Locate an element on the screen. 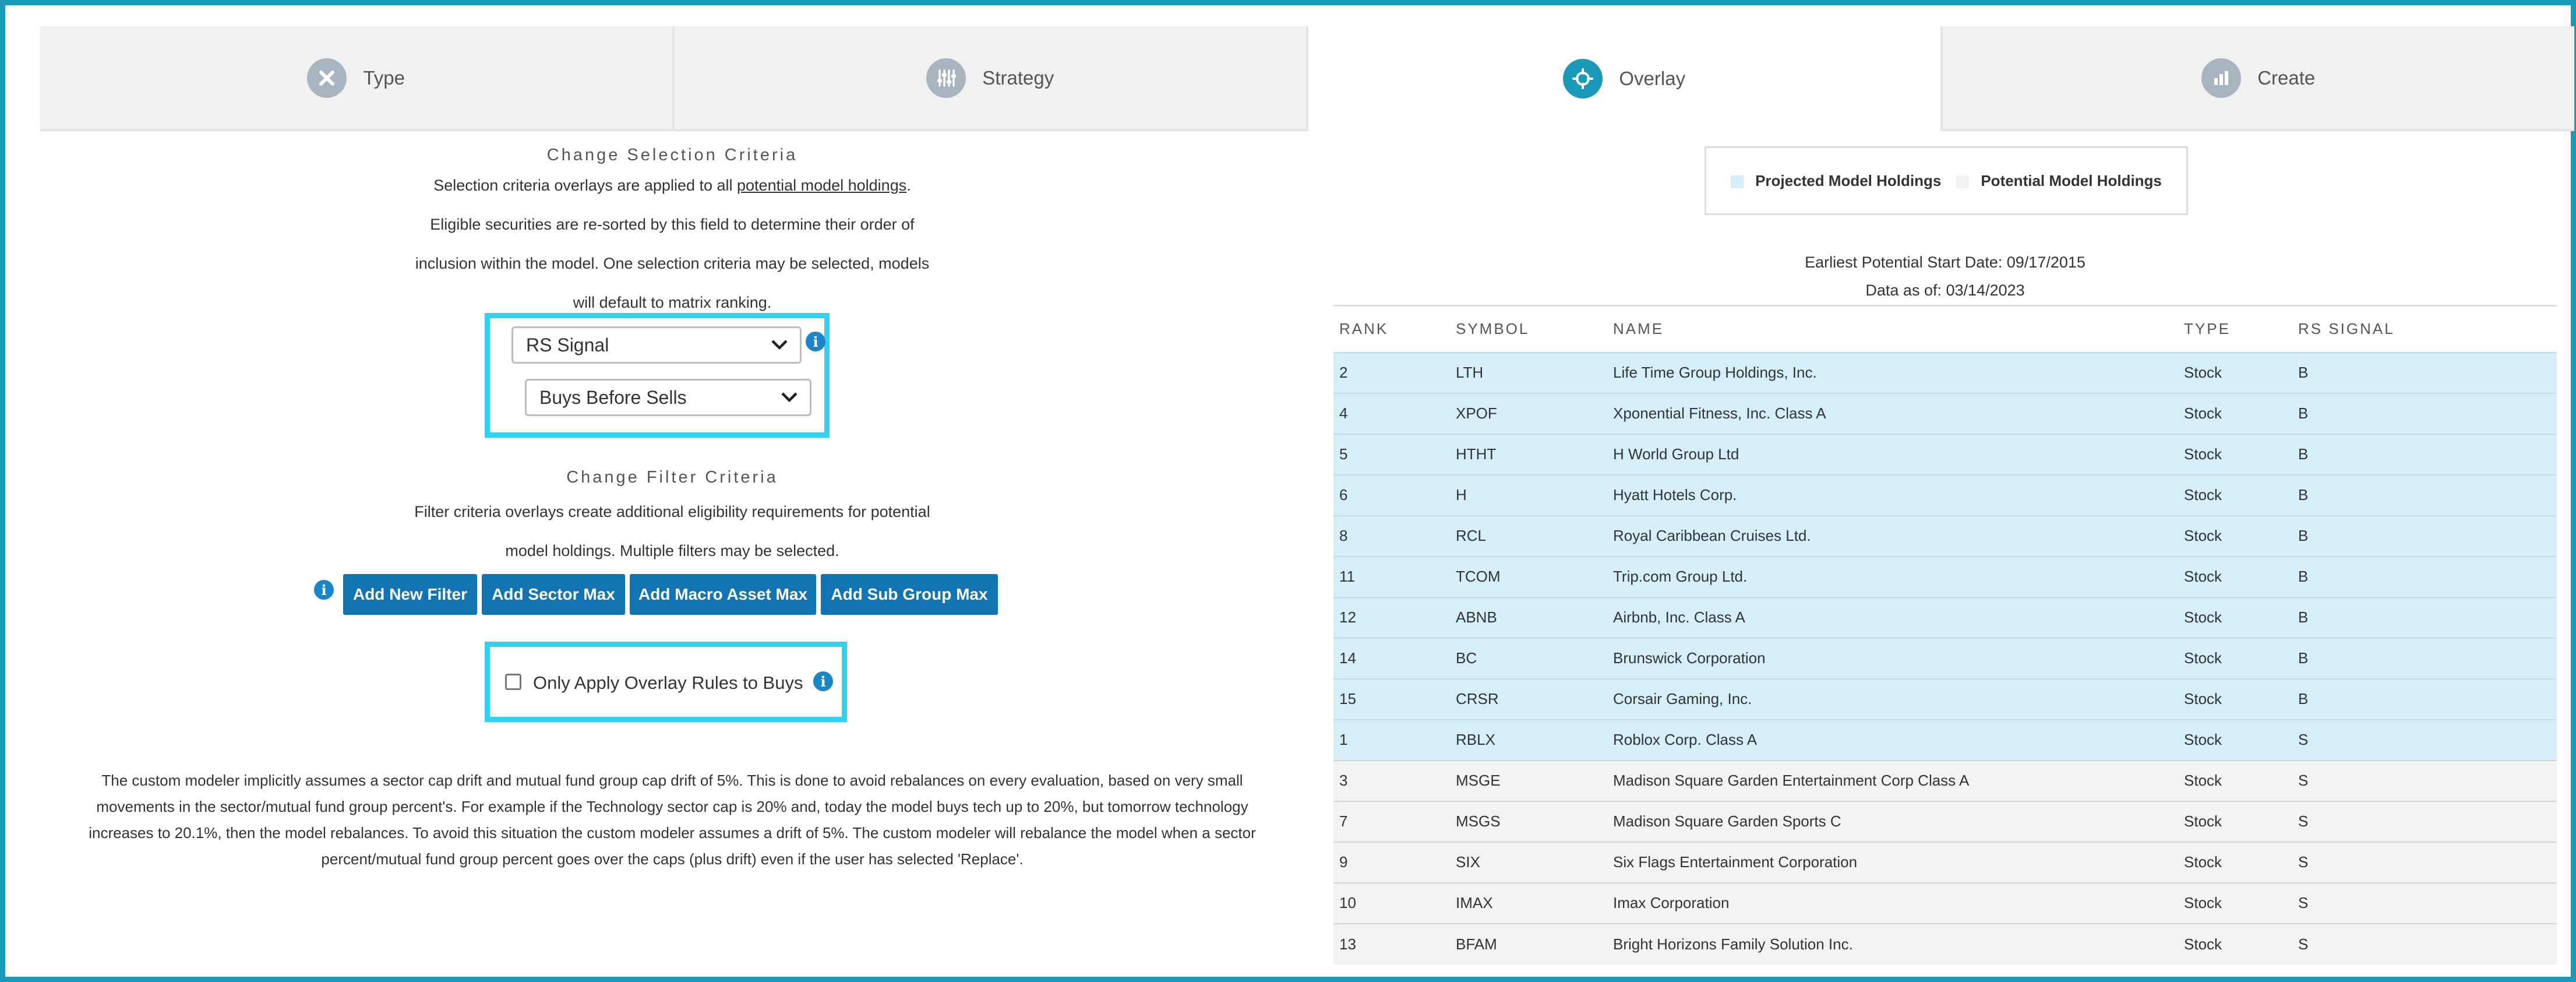  col-rs-signal: RS SIGNAL is located at coordinates (2425, 329).